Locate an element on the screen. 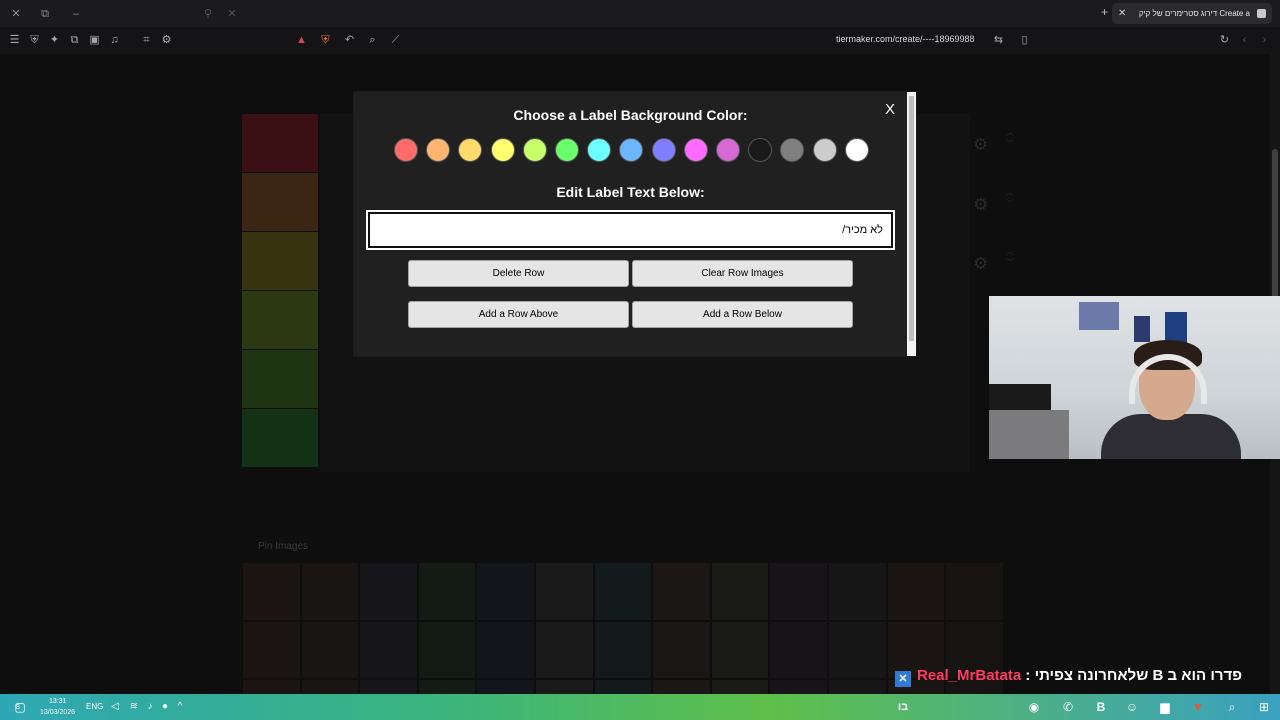 This screenshot has height=720, width=1280. brave-icon: ▼ is located at coordinates (1198, 707).